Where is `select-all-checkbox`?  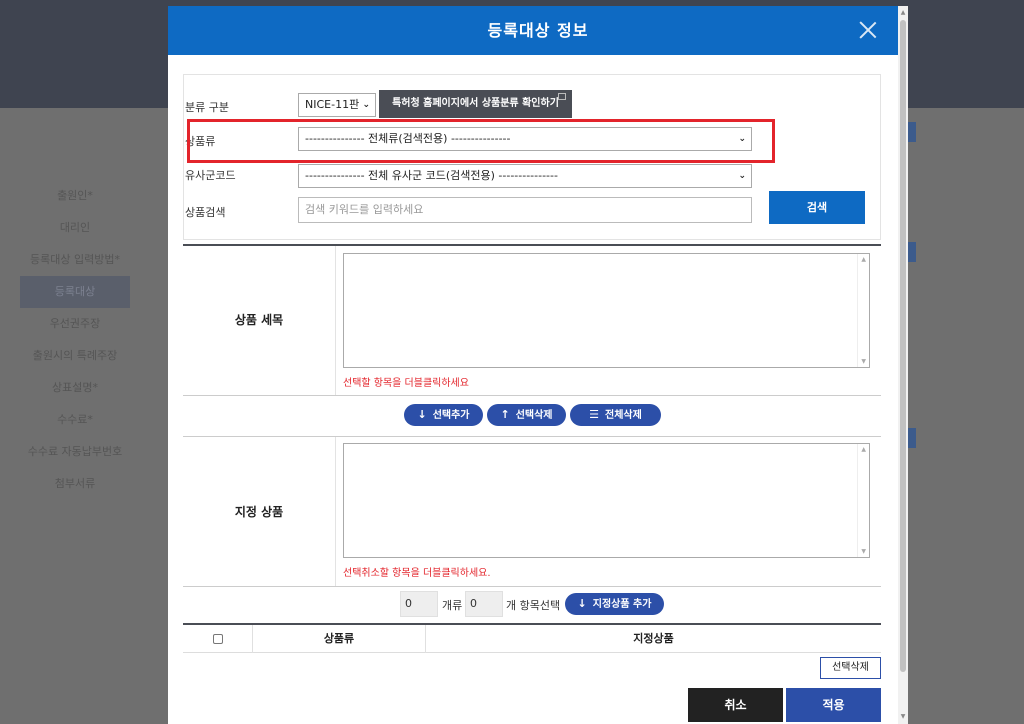 select-all-checkbox is located at coordinates (217, 639).